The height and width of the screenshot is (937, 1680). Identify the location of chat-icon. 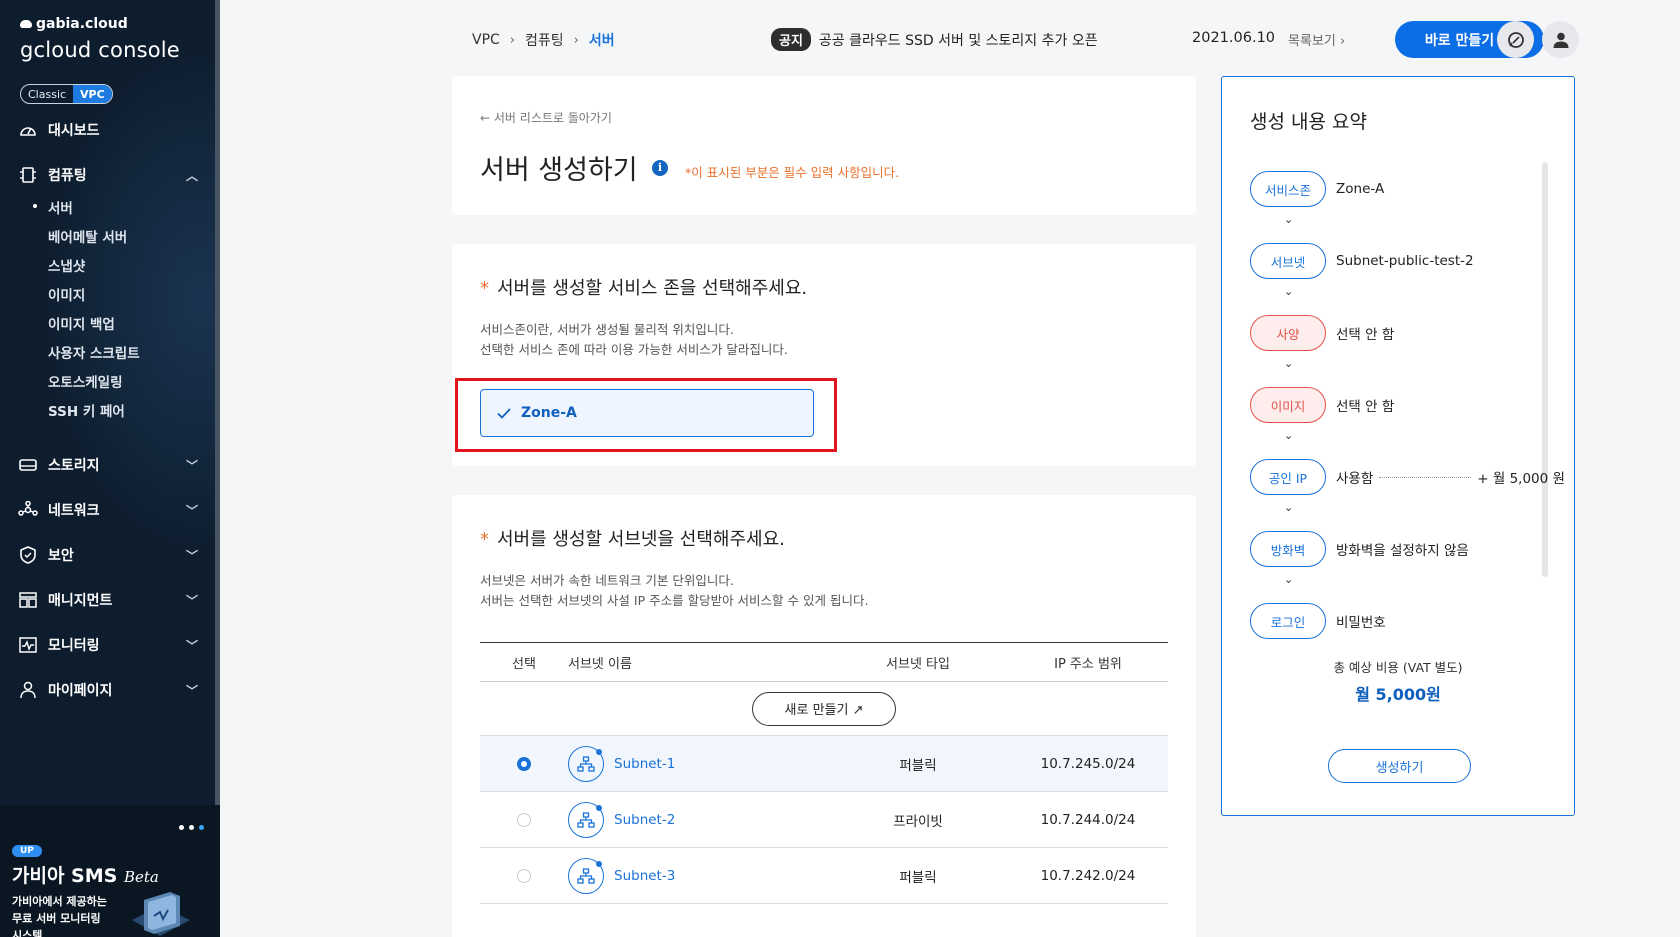
(1515, 39).